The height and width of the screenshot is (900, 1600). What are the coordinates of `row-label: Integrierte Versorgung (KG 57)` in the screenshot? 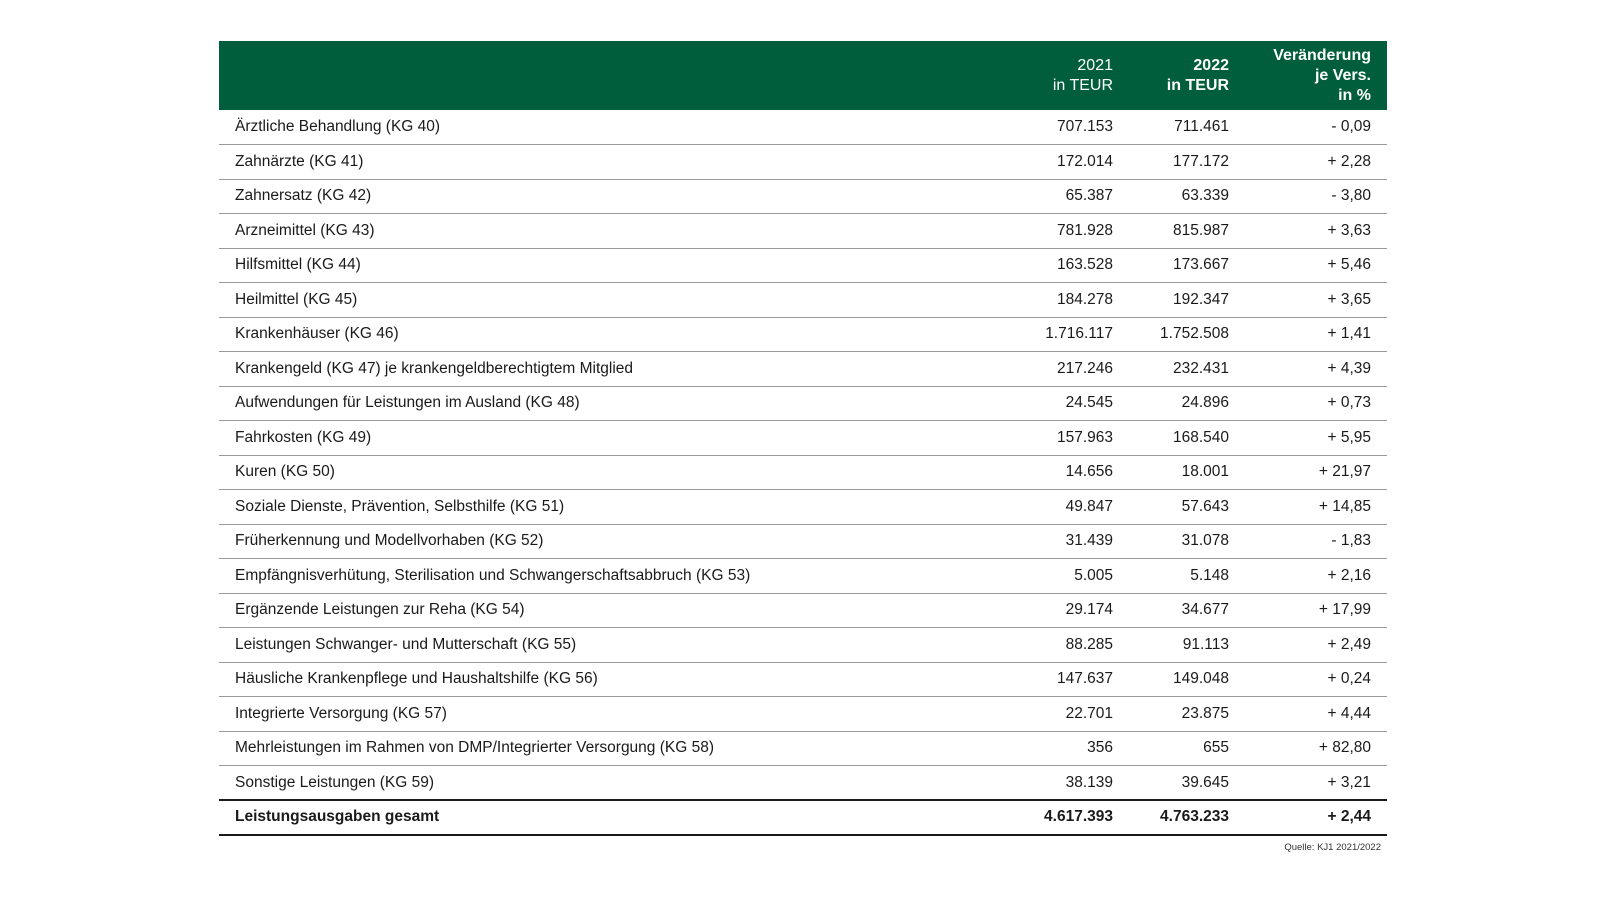 It's located at (610, 714).